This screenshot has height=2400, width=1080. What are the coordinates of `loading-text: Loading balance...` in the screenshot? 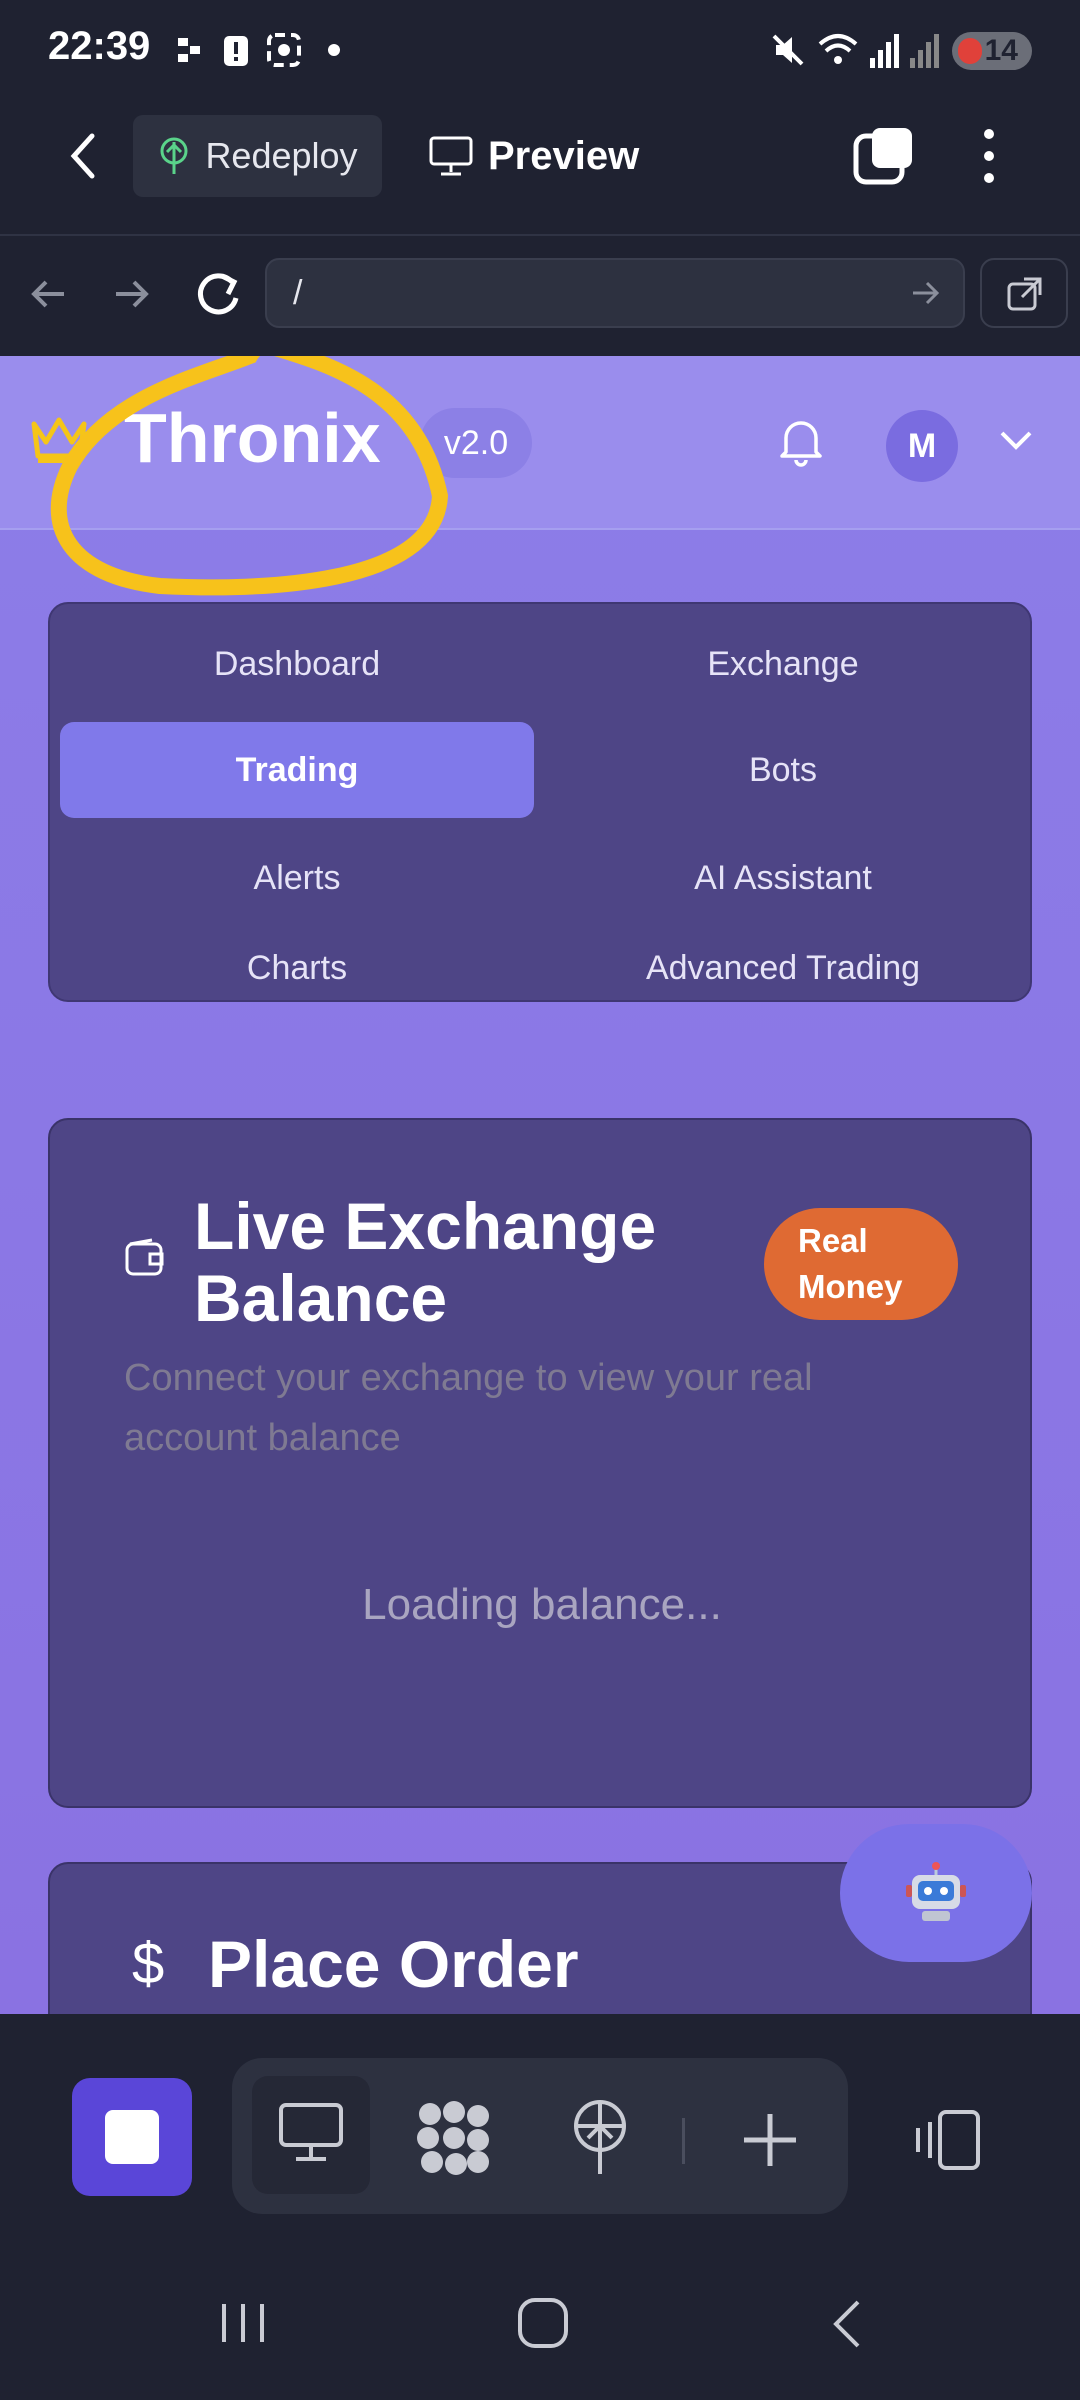 It's located at (542, 1604).